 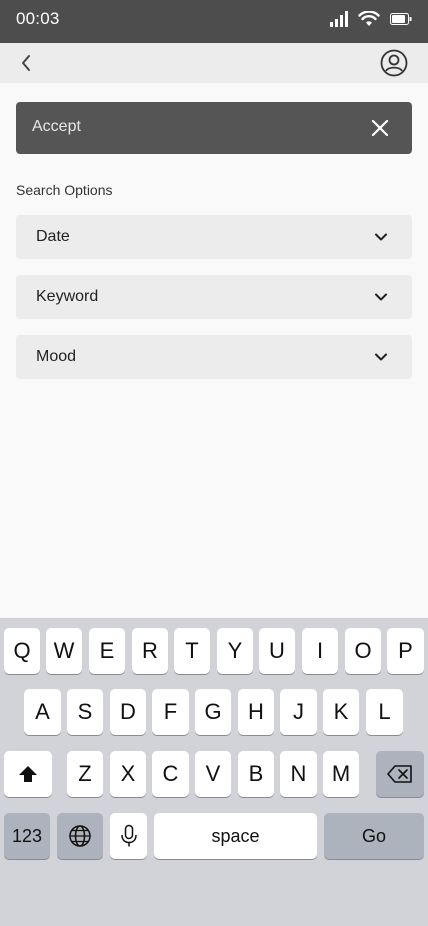 What do you see at coordinates (363, 651) in the screenshot?
I see `key-o: O` at bounding box center [363, 651].